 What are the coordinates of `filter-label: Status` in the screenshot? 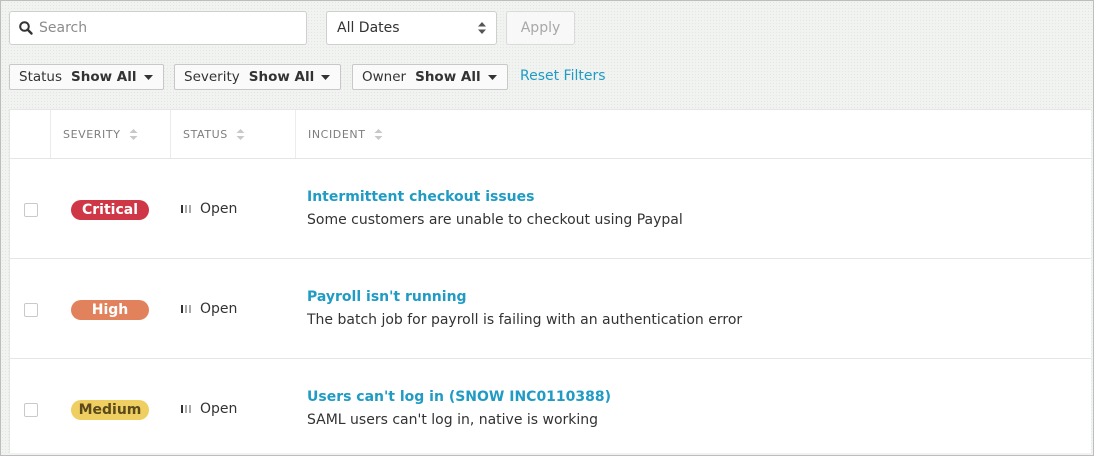 It's located at (41, 77).